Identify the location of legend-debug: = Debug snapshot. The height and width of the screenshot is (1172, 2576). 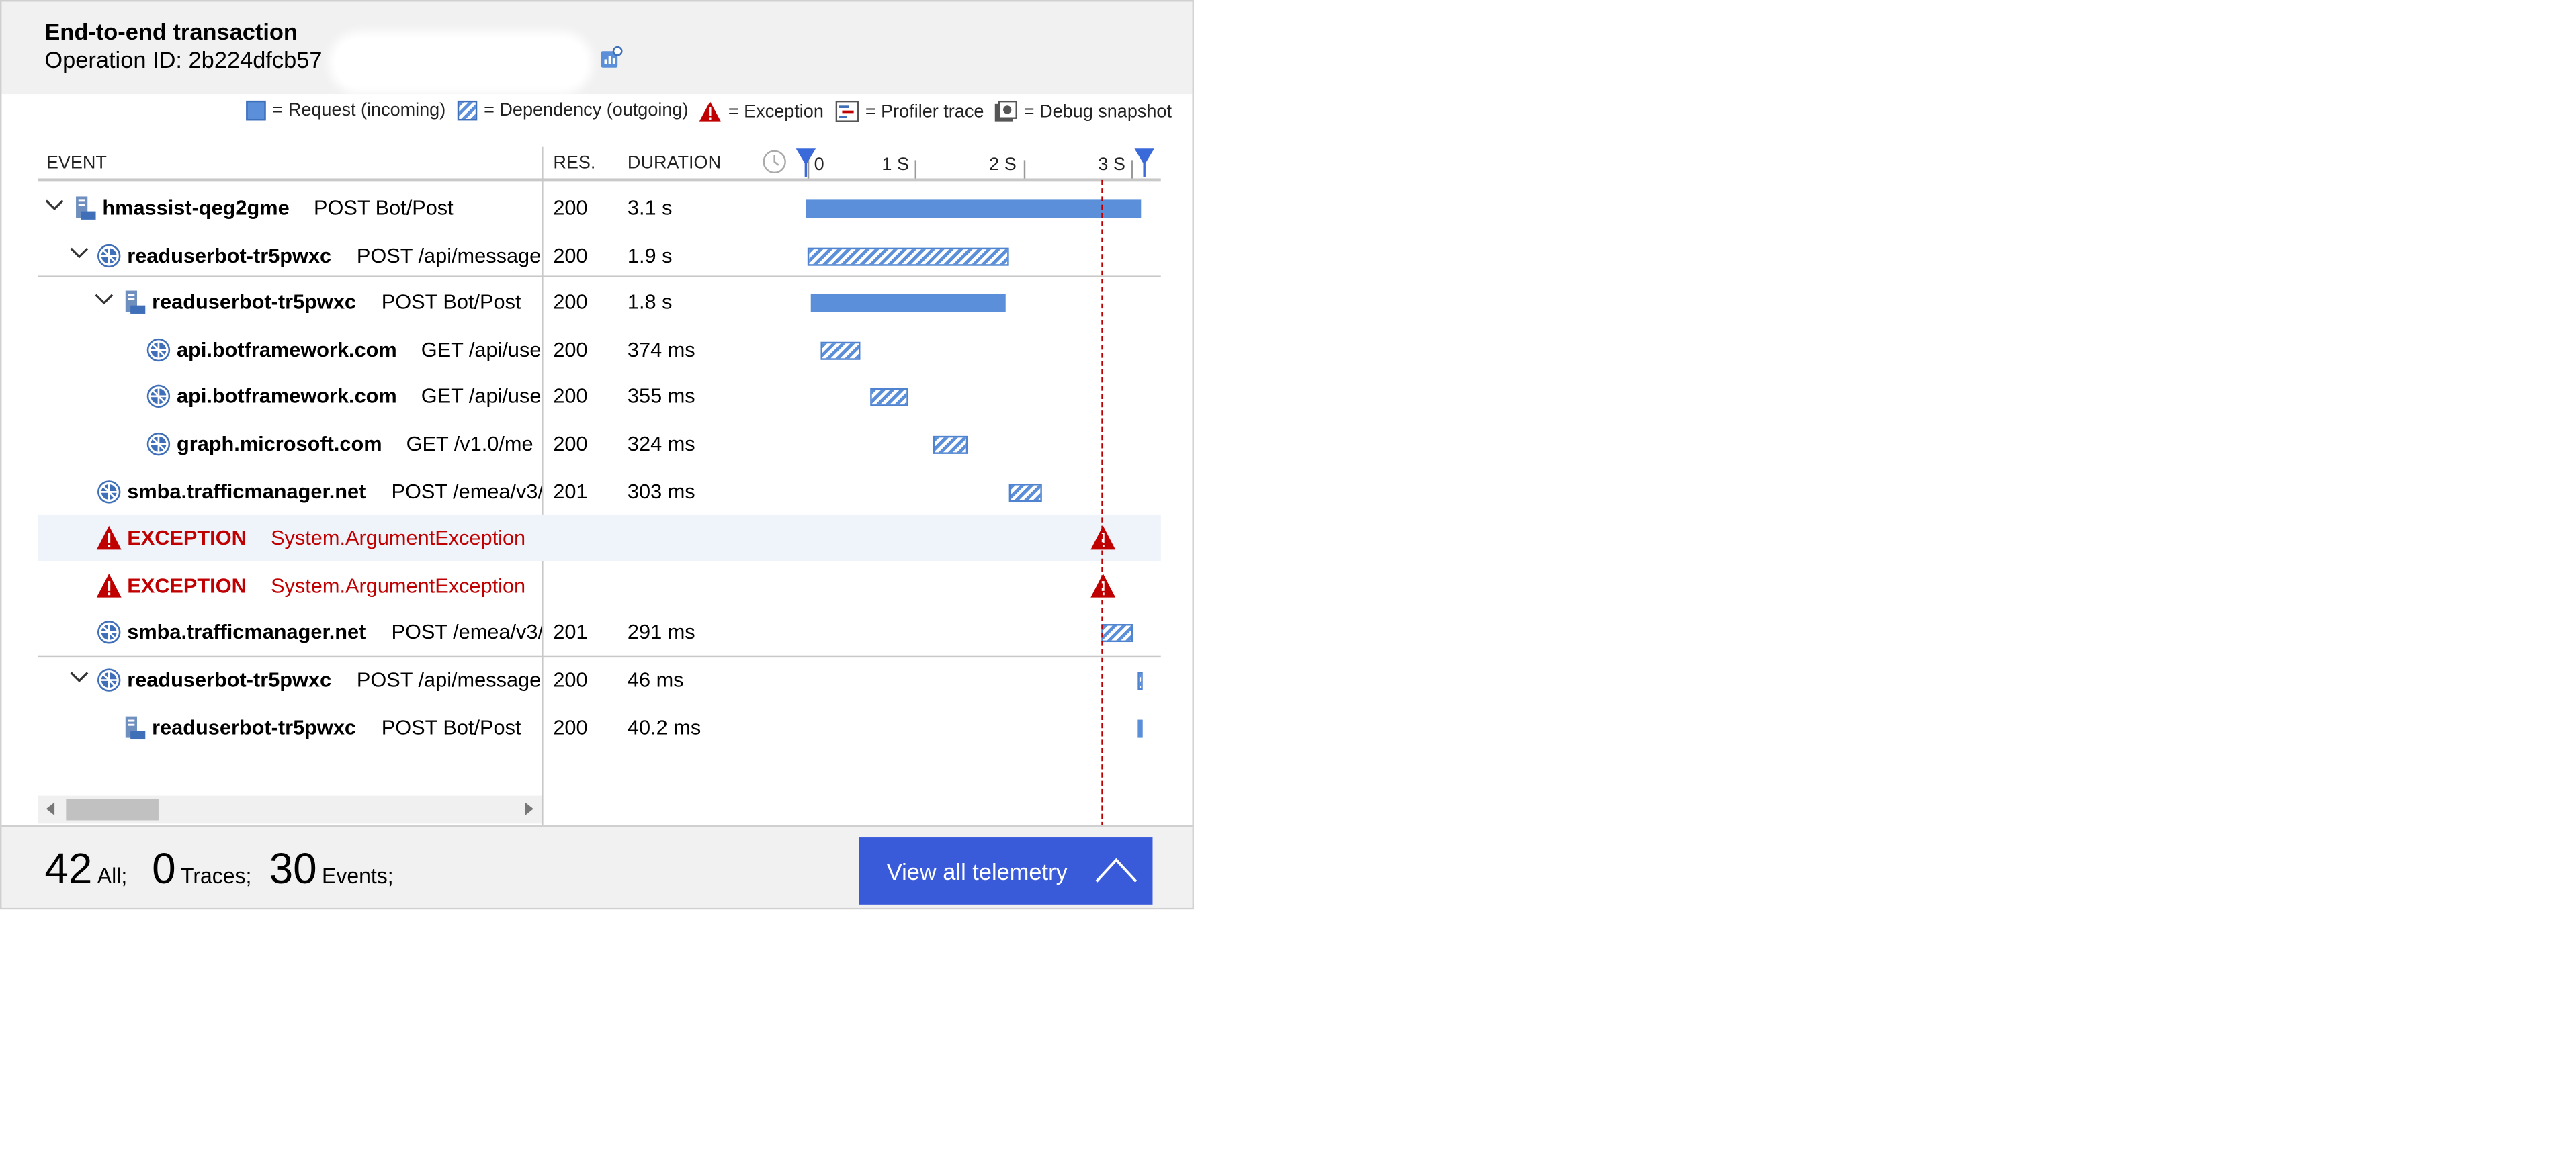
(1083, 111).